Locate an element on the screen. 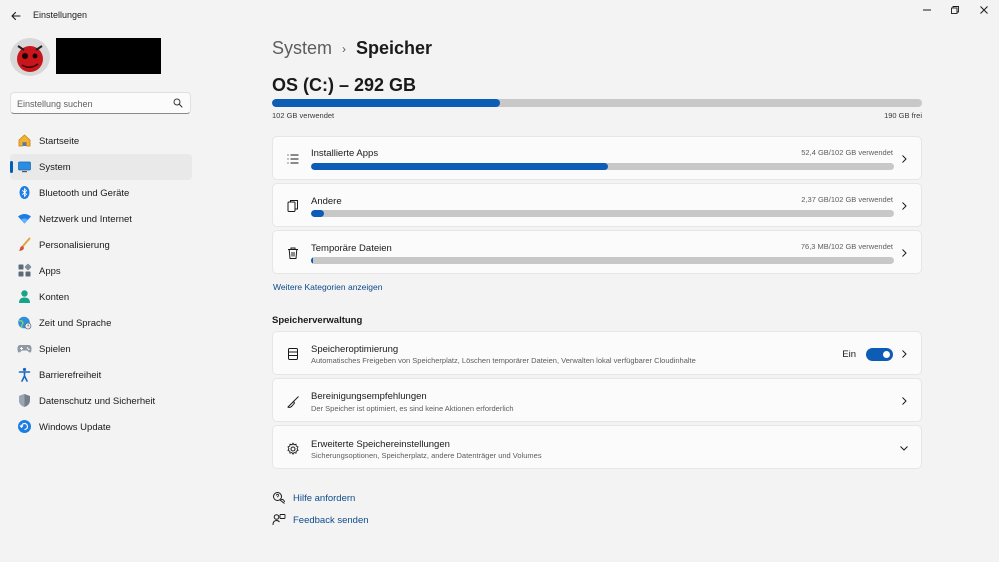 The height and width of the screenshot is (562, 999). gamepad-icon is located at coordinates (24, 348).